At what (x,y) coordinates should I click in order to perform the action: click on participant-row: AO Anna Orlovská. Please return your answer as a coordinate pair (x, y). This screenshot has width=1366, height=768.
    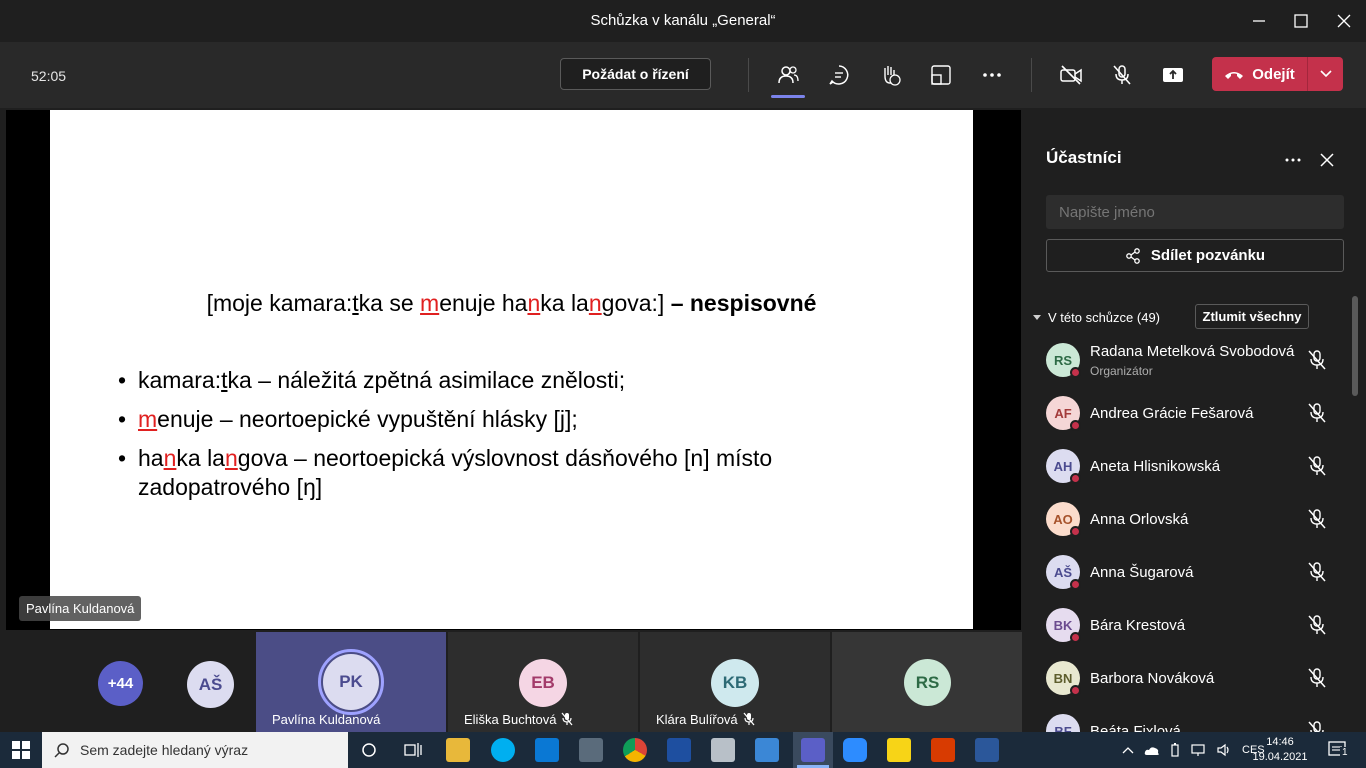
    Looking at the image, I should click on (1196, 520).